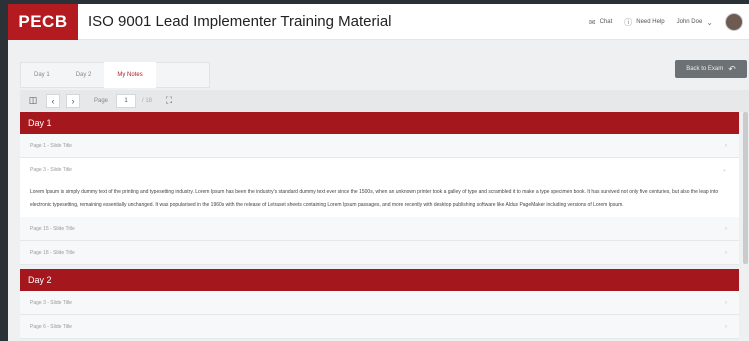  Describe the element at coordinates (379, 253) in the screenshot. I see `page-row: Page 18 - Slide Title ›` at that location.